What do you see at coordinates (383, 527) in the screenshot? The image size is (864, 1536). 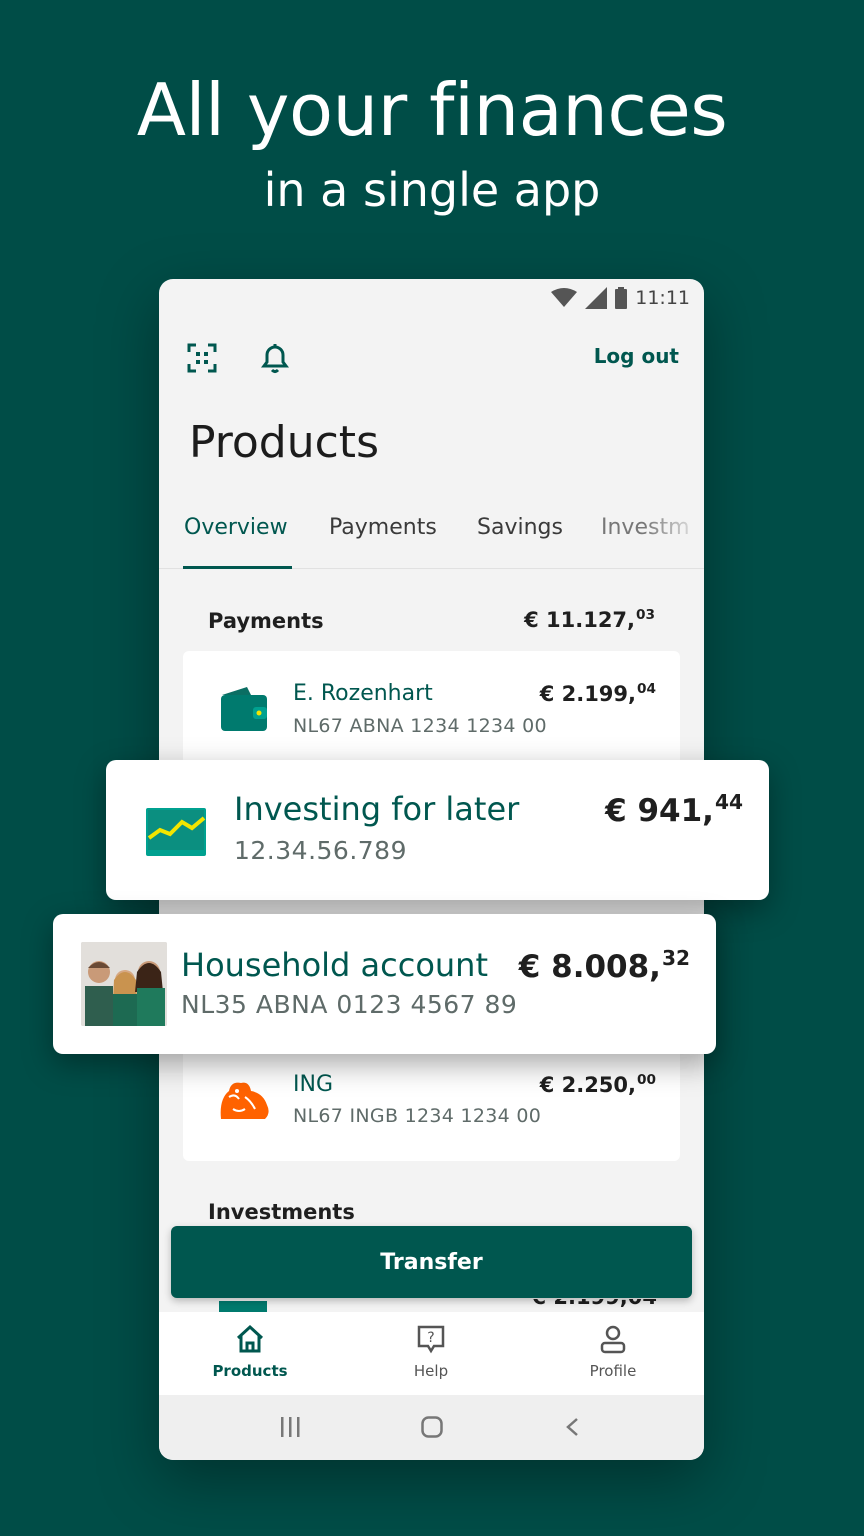 I see `tab-payments: Payments` at bounding box center [383, 527].